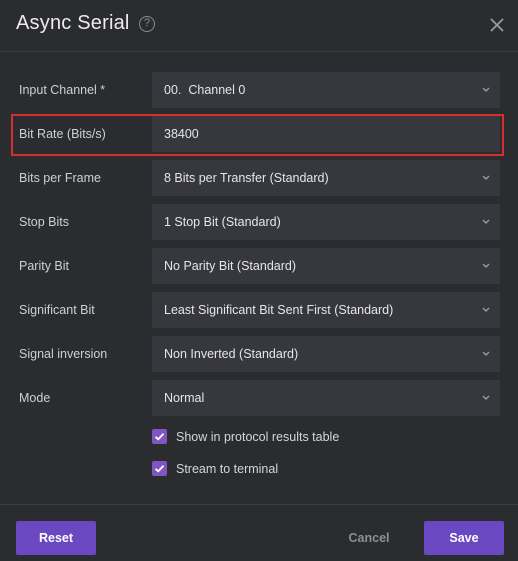 The image size is (518, 561). Describe the element at coordinates (326, 398) in the screenshot. I see `mode-select: Normal` at that location.